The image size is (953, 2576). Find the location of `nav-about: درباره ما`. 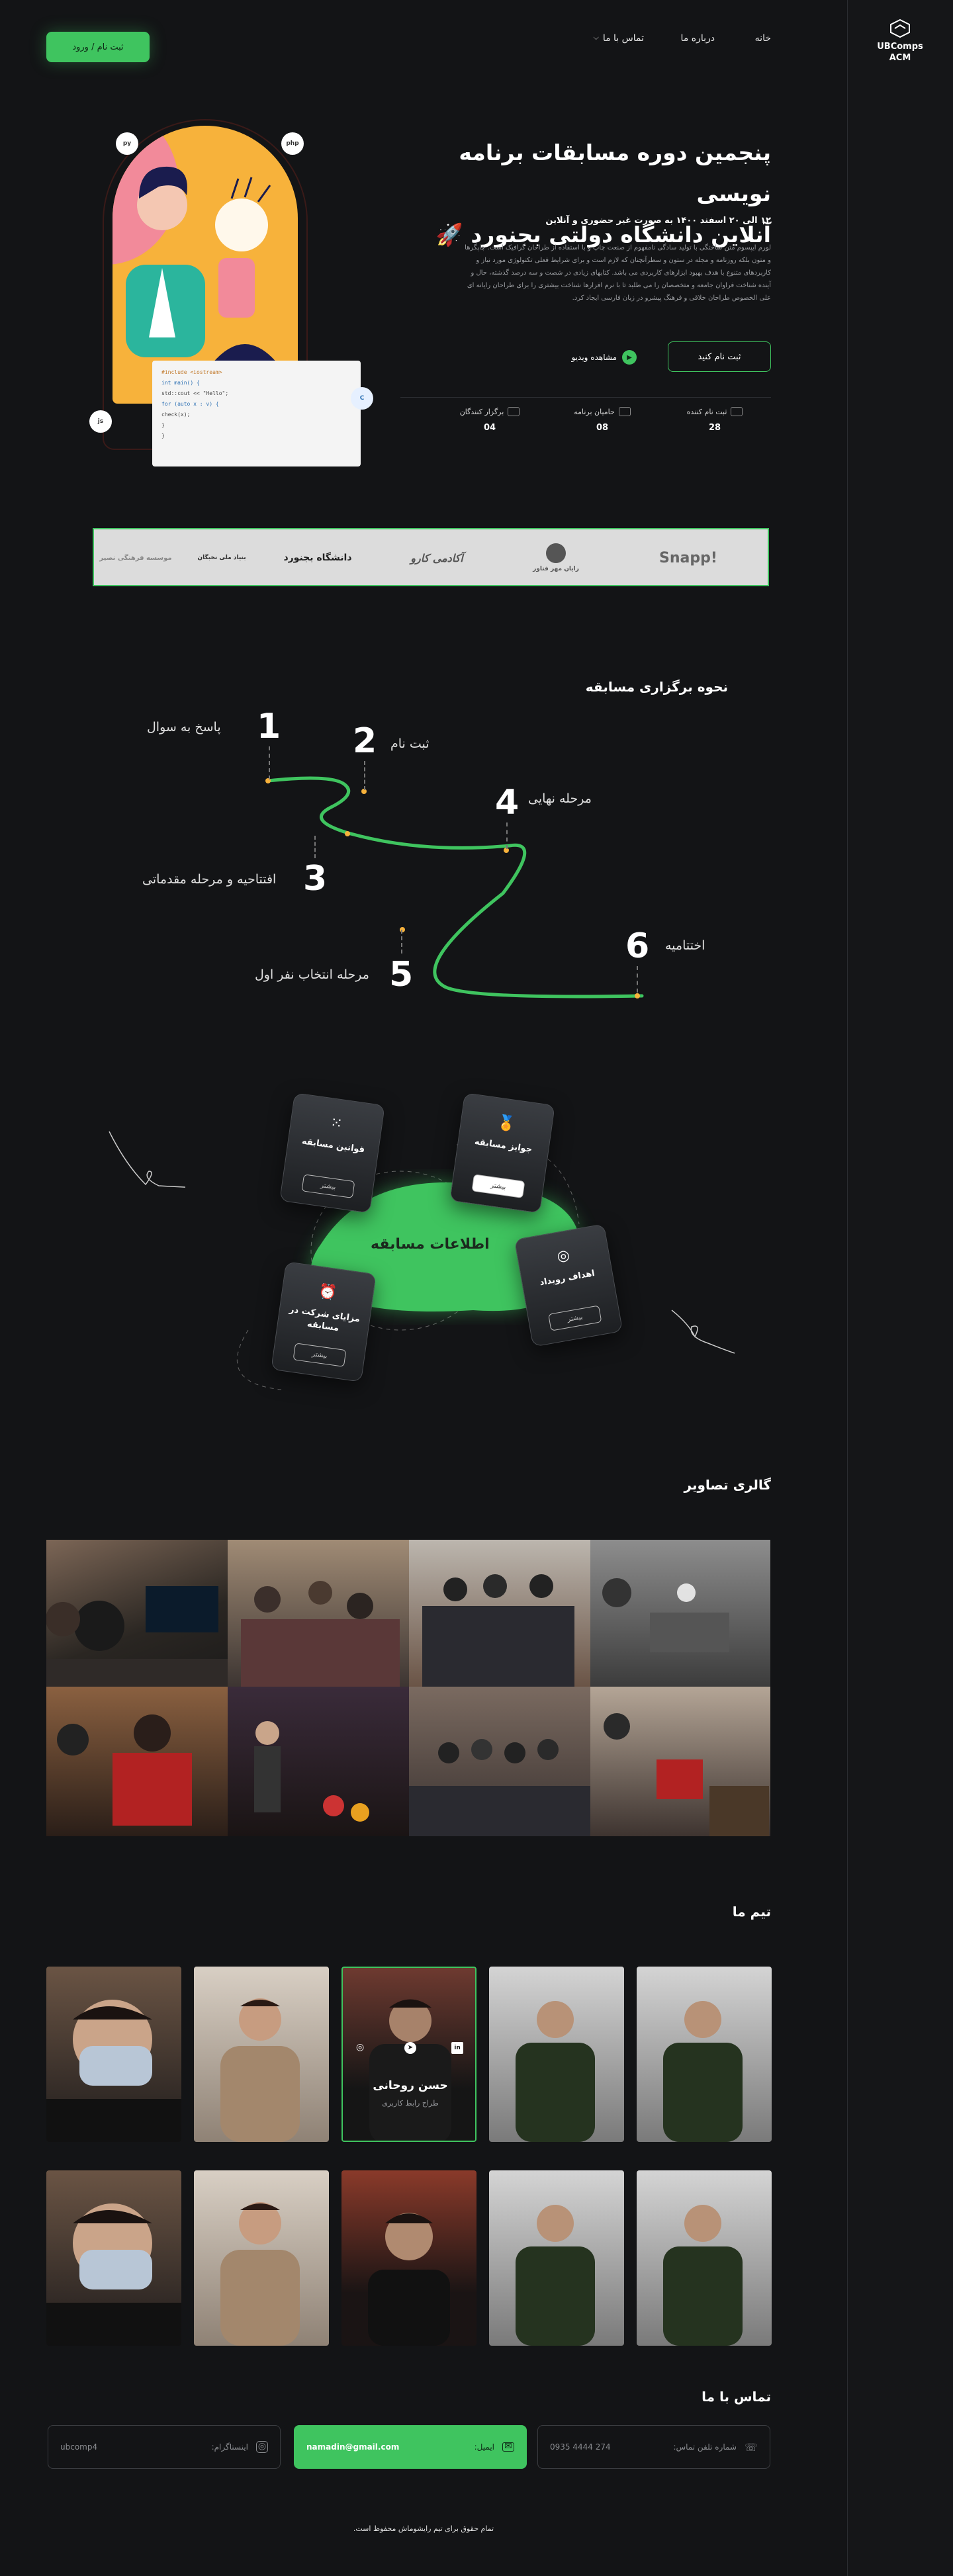

nav-about: درباره ما is located at coordinates (698, 38).